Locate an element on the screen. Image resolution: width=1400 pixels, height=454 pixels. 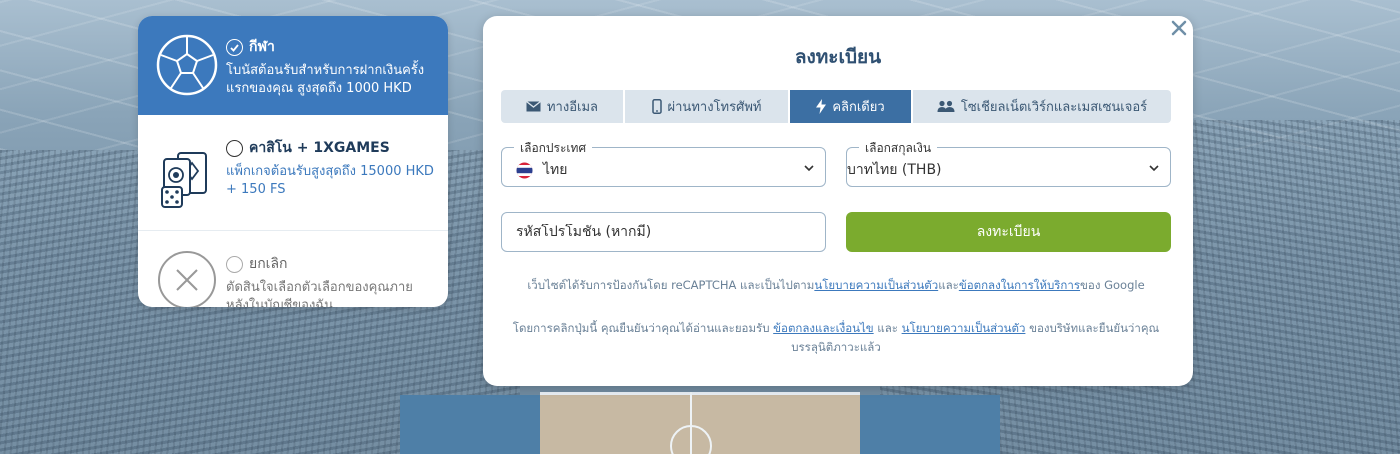
bonus-sports-head: กีฬา is located at coordinates (332, 47).